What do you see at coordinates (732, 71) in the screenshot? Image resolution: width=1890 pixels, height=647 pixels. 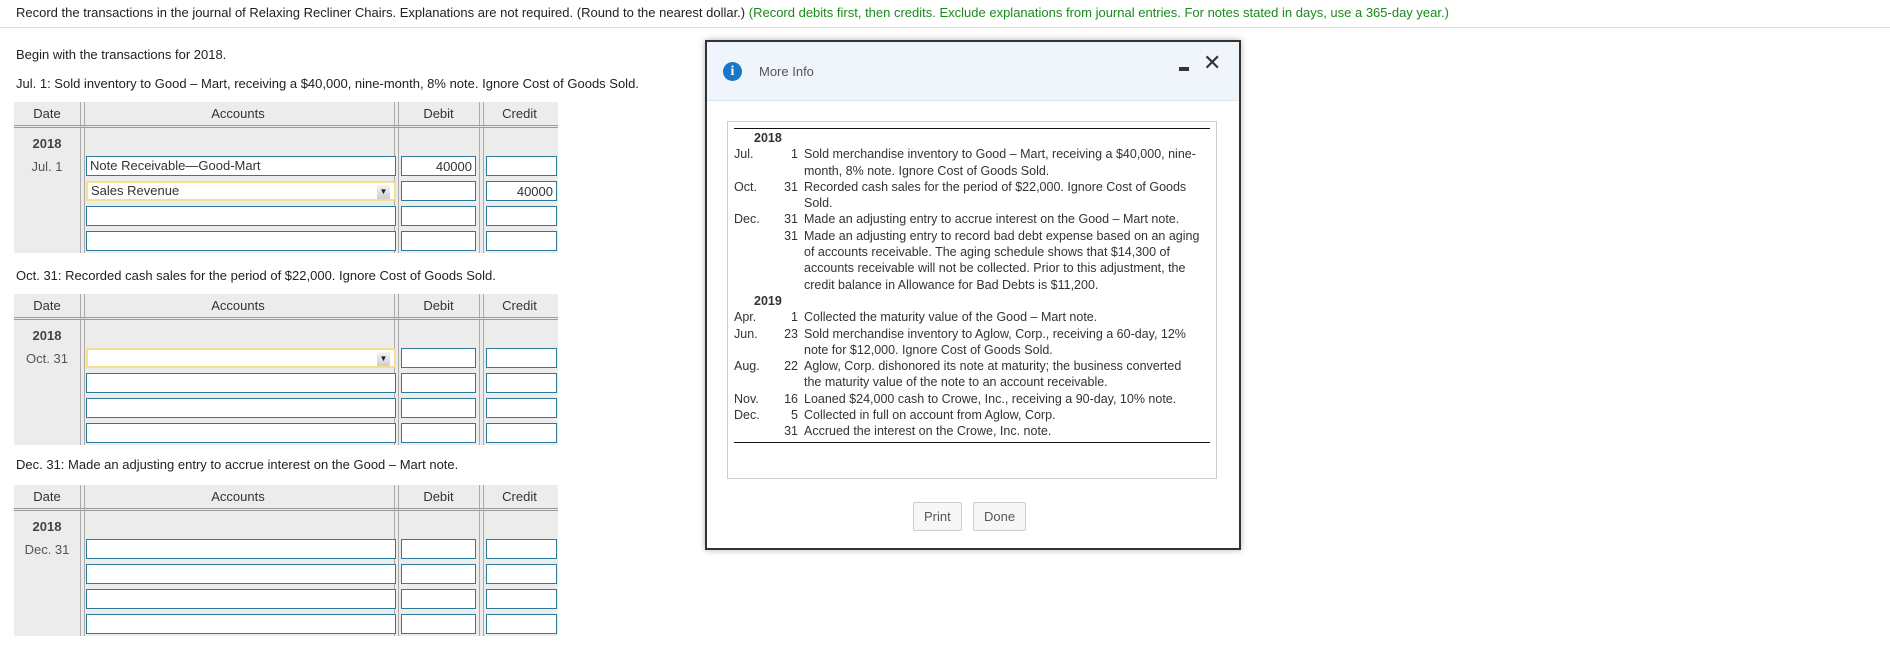 I see `info-icon: i` at bounding box center [732, 71].